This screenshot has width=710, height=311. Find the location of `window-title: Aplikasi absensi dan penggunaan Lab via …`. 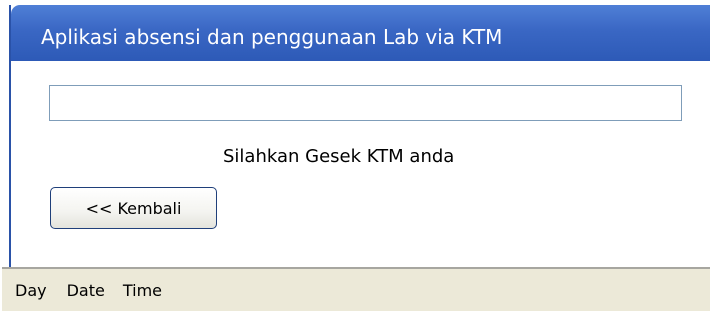

window-title: Aplikasi absensi dan penggunaan Lab via … is located at coordinates (272, 37).